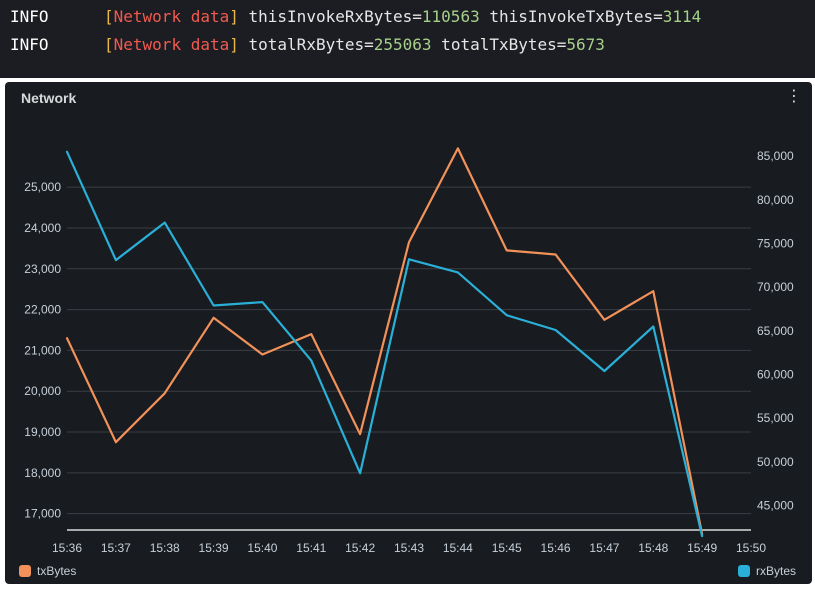  What do you see at coordinates (775, 418) in the screenshot?
I see `y-right-tick-label: 55,000` at bounding box center [775, 418].